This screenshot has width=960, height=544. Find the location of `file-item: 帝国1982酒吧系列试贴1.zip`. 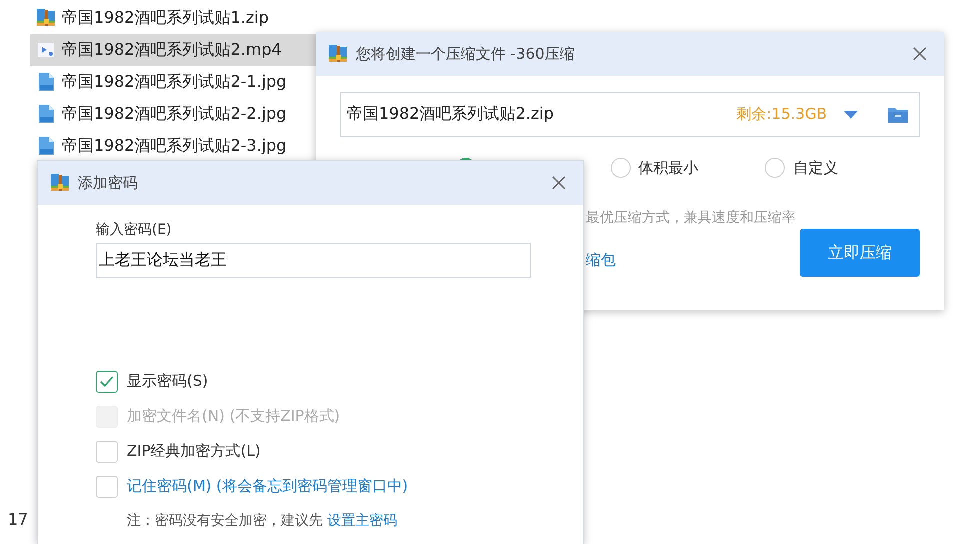

file-item: 帝国1982酒吧系列试贴1.zip is located at coordinates (173, 18).